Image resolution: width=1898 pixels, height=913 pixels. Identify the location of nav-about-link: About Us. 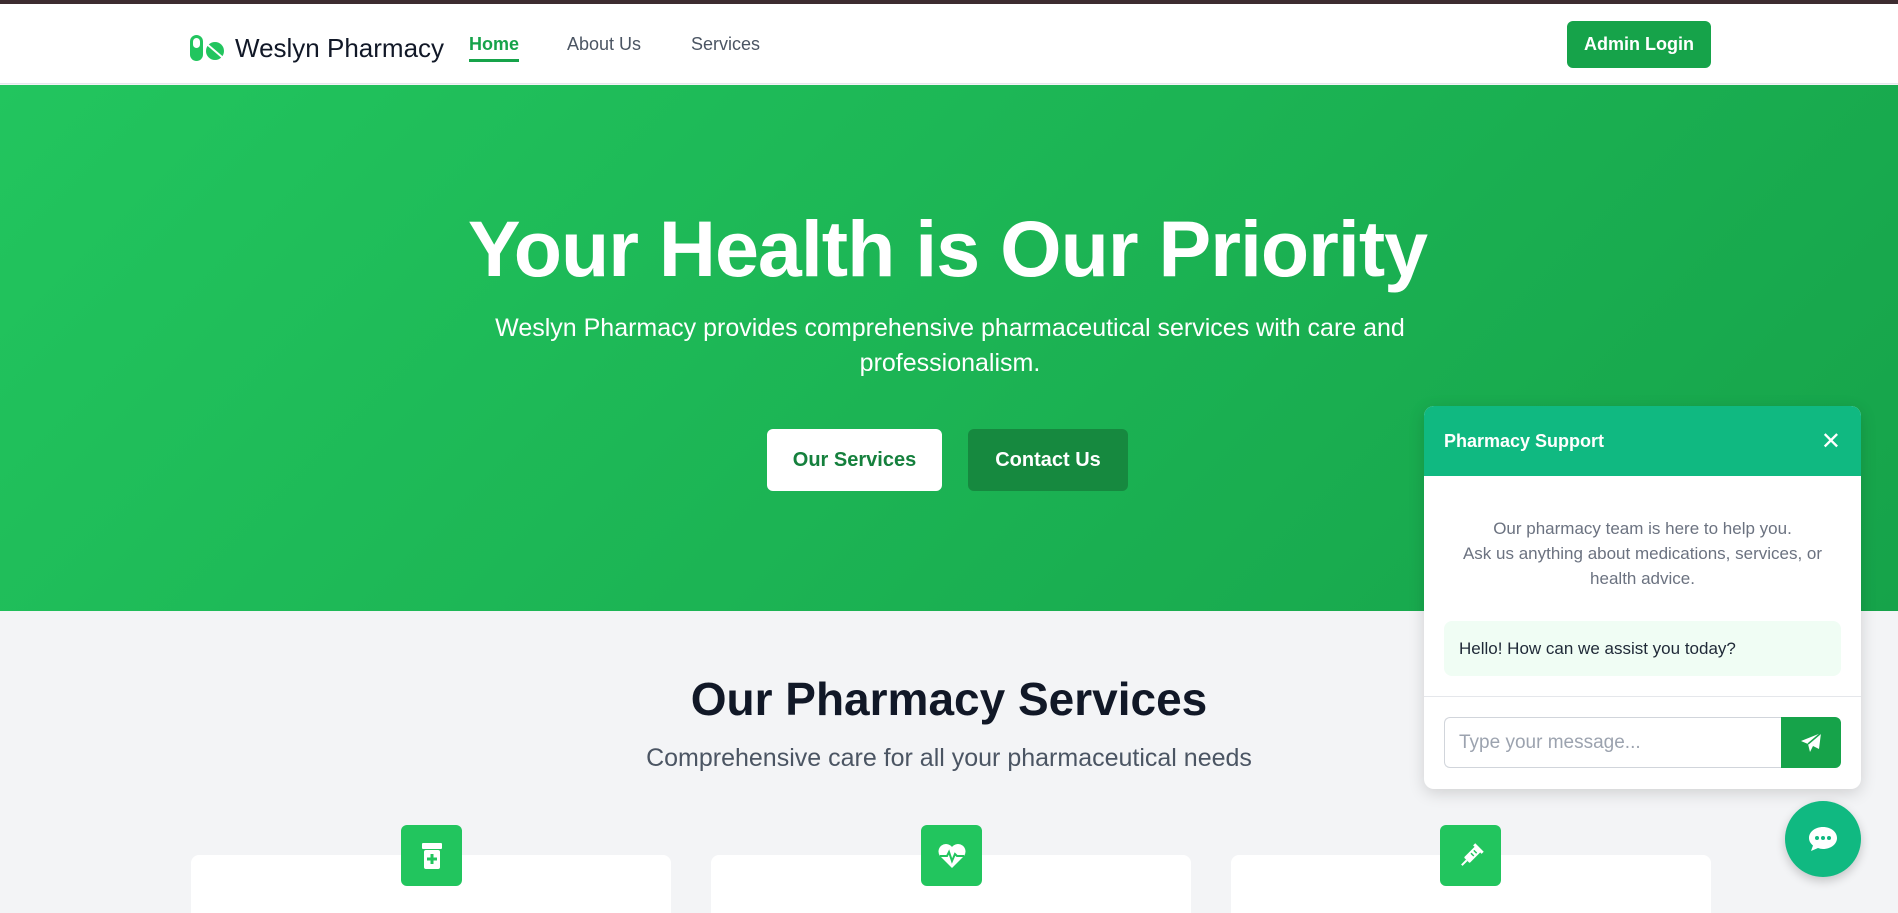
(604, 46).